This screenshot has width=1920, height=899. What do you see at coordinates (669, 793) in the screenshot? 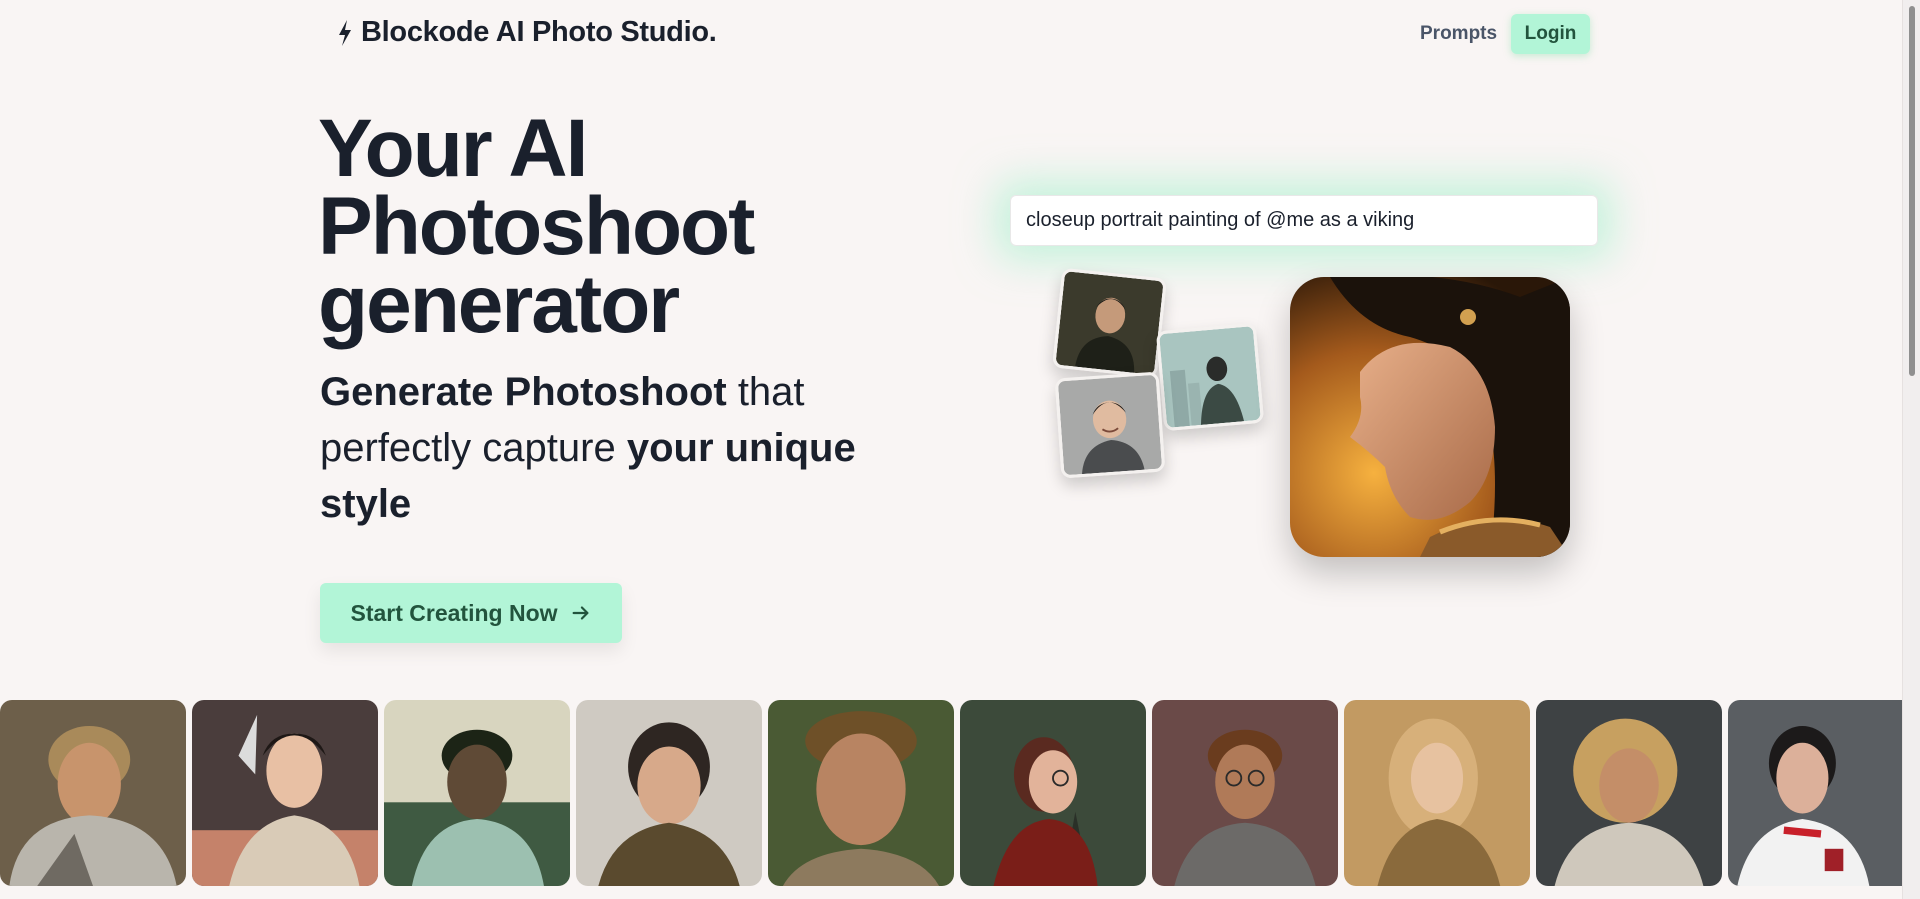
I see `gallery-image-woman-olive-jacket` at bounding box center [669, 793].